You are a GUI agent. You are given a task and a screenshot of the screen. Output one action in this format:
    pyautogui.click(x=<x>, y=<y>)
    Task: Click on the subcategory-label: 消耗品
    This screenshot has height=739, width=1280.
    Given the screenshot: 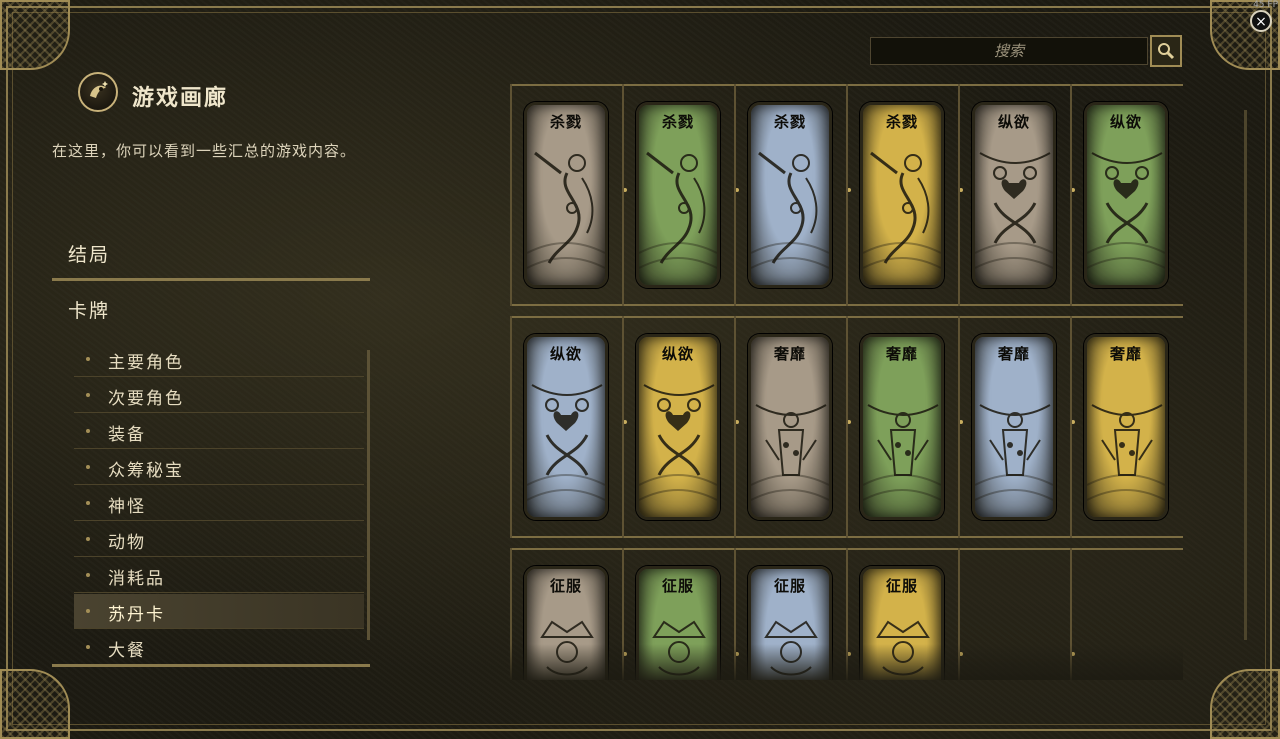 What is the action you would take?
    pyautogui.click(x=136, y=579)
    